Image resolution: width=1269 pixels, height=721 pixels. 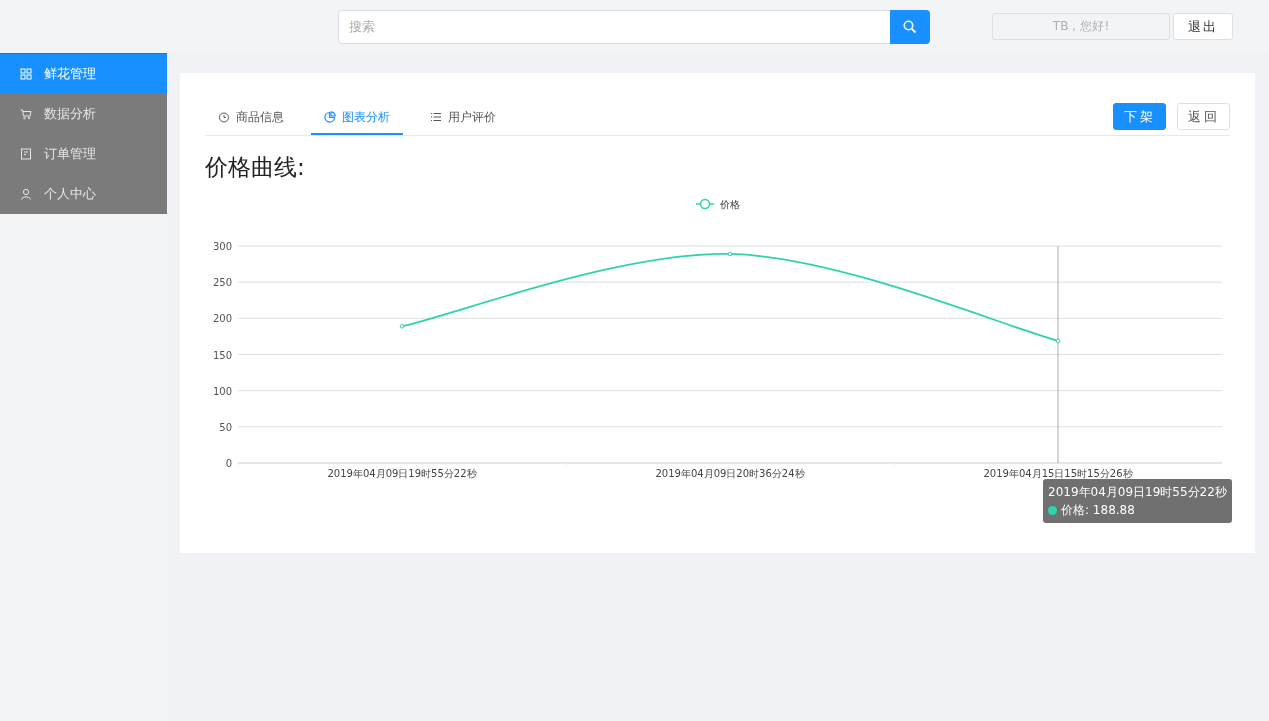 What do you see at coordinates (705, 204) in the screenshot?
I see `chart-legend` at bounding box center [705, 204].